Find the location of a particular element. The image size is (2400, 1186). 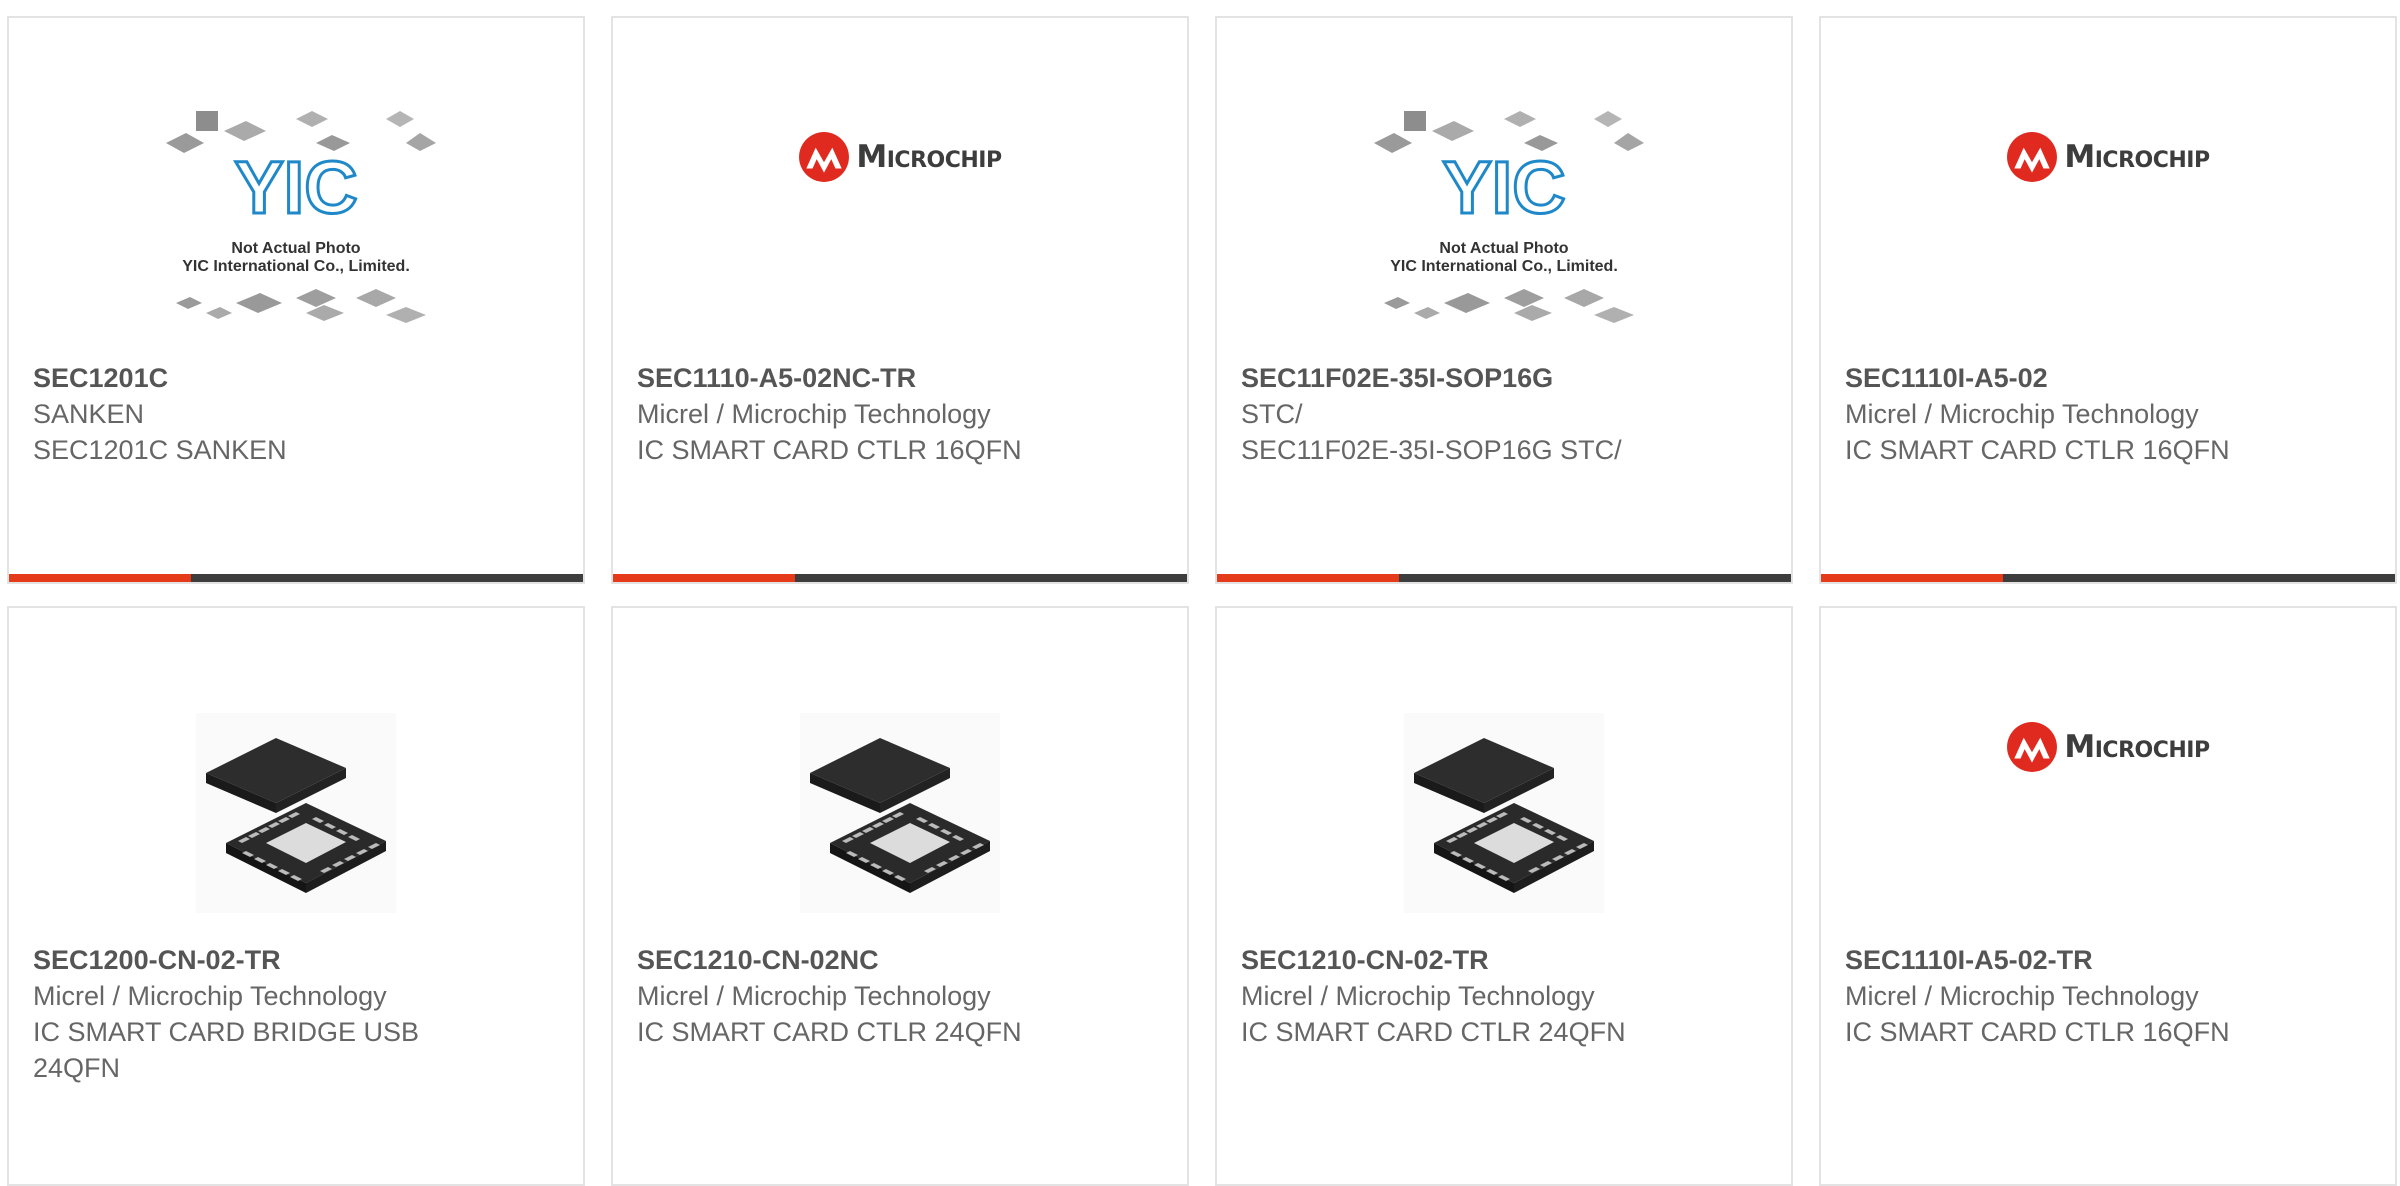

part-number: SEC1210-CN-02-TR is located at coordinates (1504, 960).